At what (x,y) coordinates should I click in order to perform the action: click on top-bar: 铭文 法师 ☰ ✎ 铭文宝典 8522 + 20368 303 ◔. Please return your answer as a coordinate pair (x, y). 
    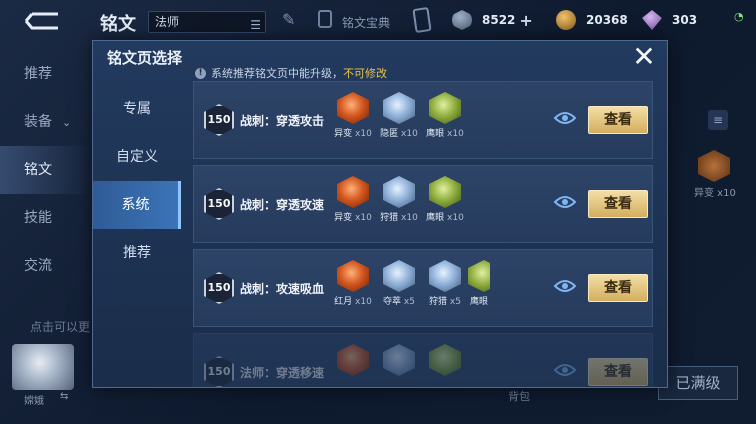
    Looking at the image, I should click on (378, 22).